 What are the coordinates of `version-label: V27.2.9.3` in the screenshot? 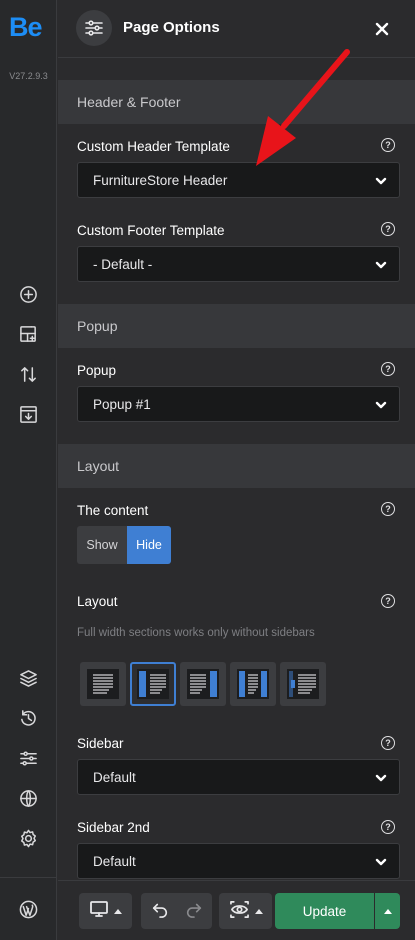 It's located at (28, 76).